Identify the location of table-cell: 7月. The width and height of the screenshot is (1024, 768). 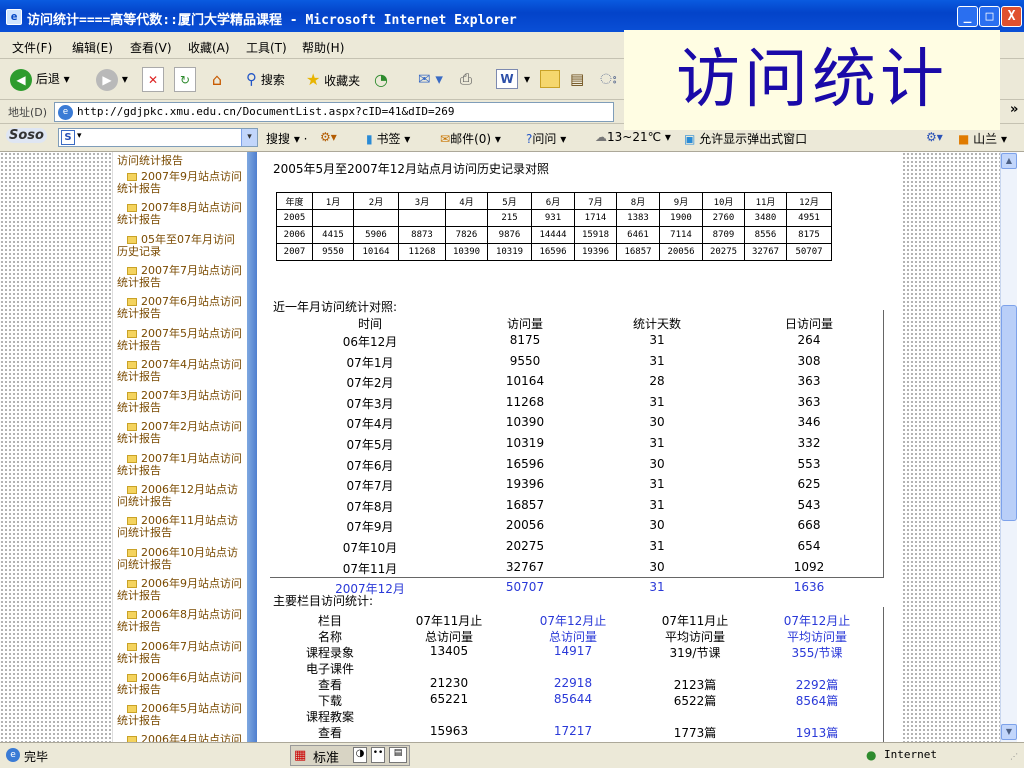
(595, 201).